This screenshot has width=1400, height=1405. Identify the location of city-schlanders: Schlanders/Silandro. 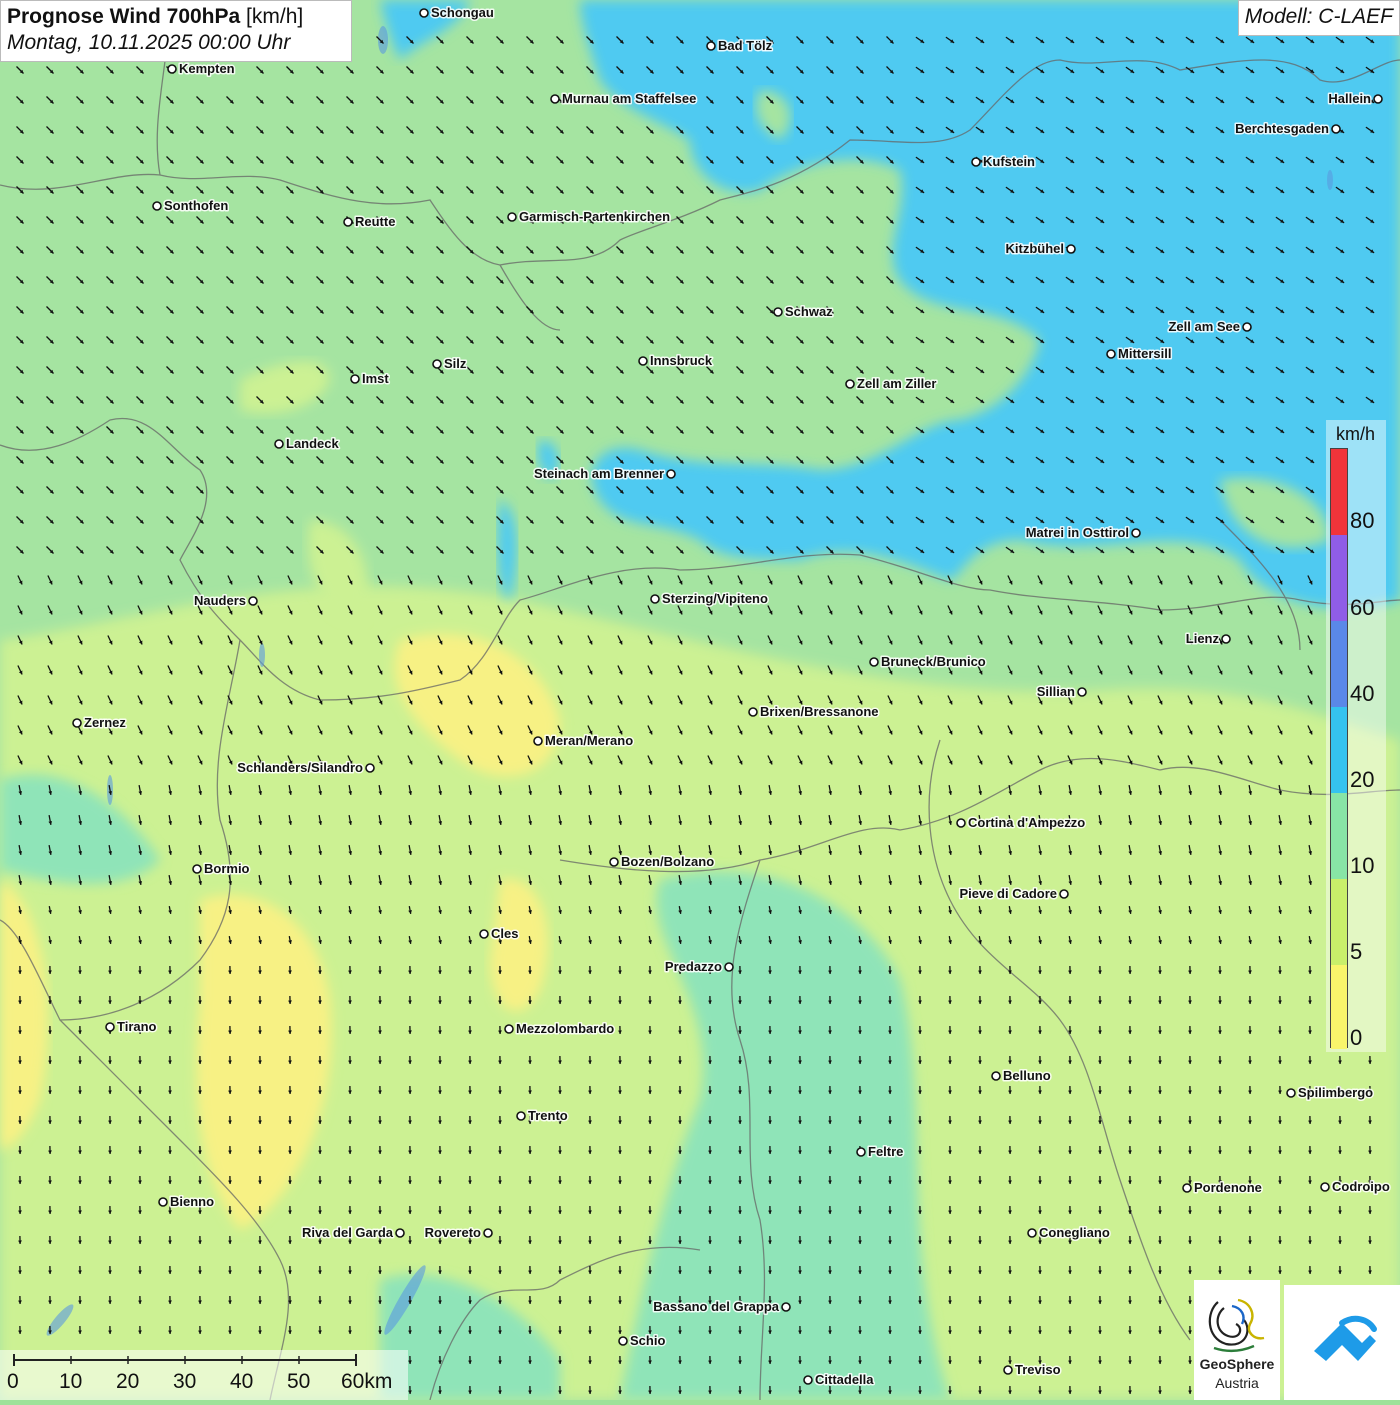
(305, 767).